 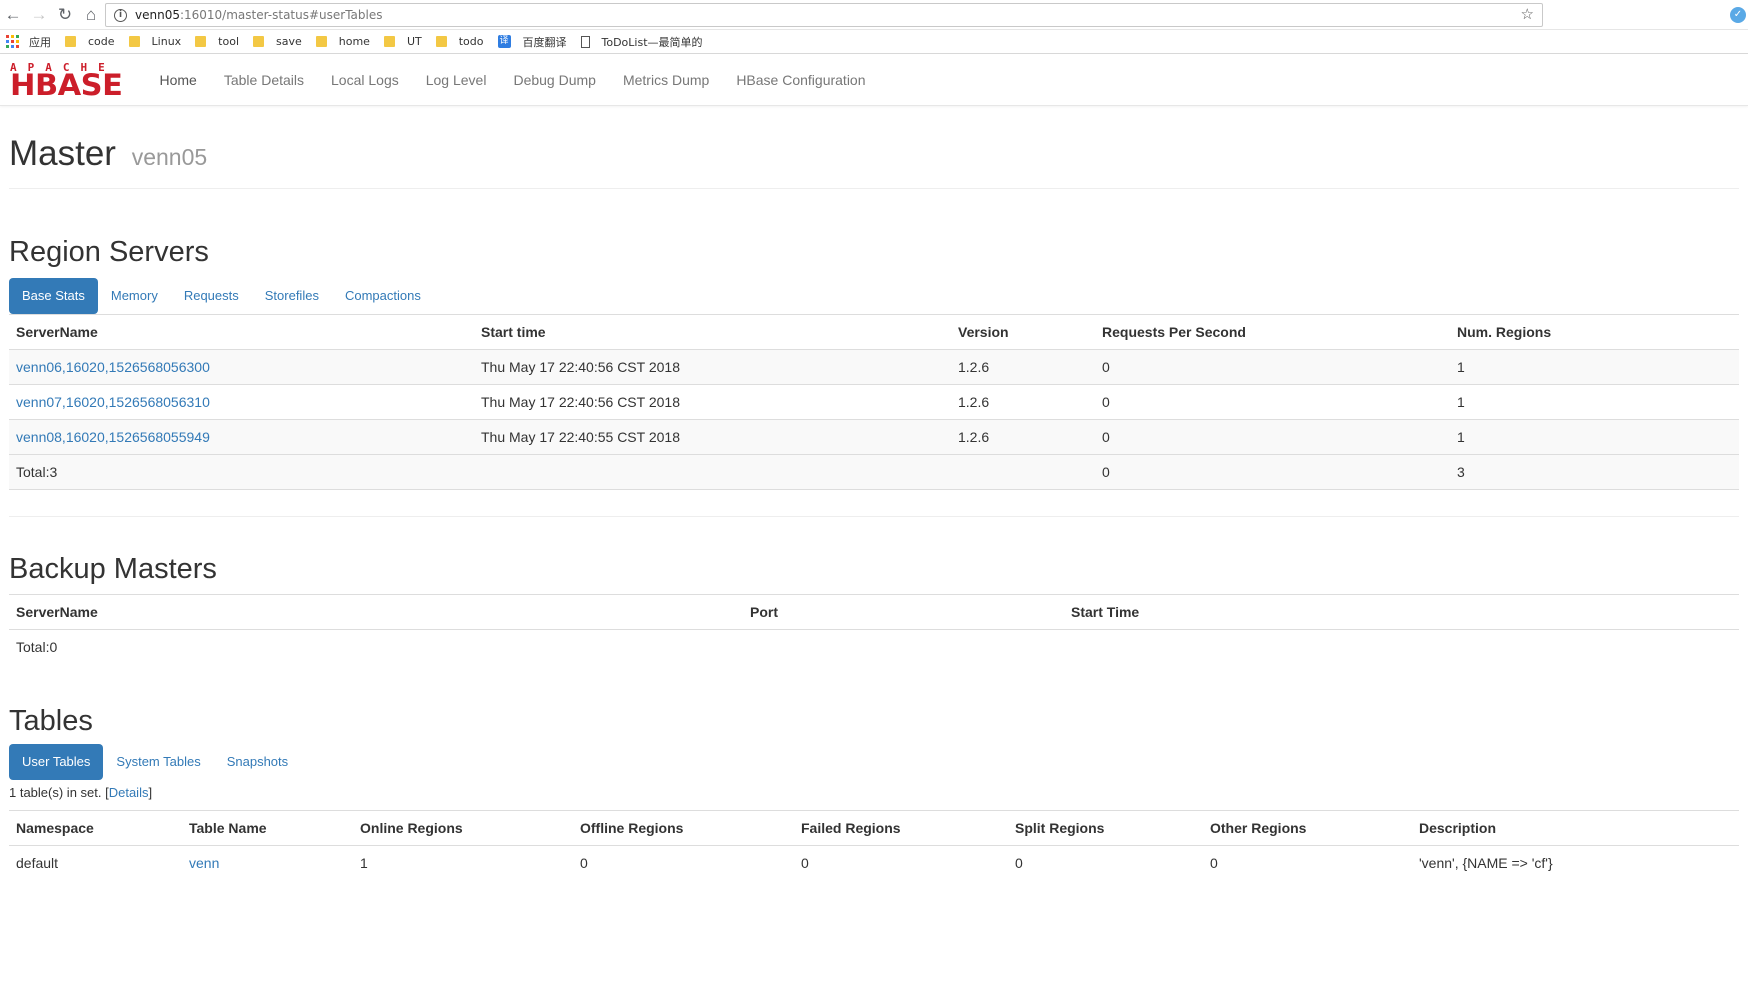 What do you see at coordinates (544, 42) in the screenshot?
I see `bookmark-label: 百度翻译` at bounding box center [544, 42].